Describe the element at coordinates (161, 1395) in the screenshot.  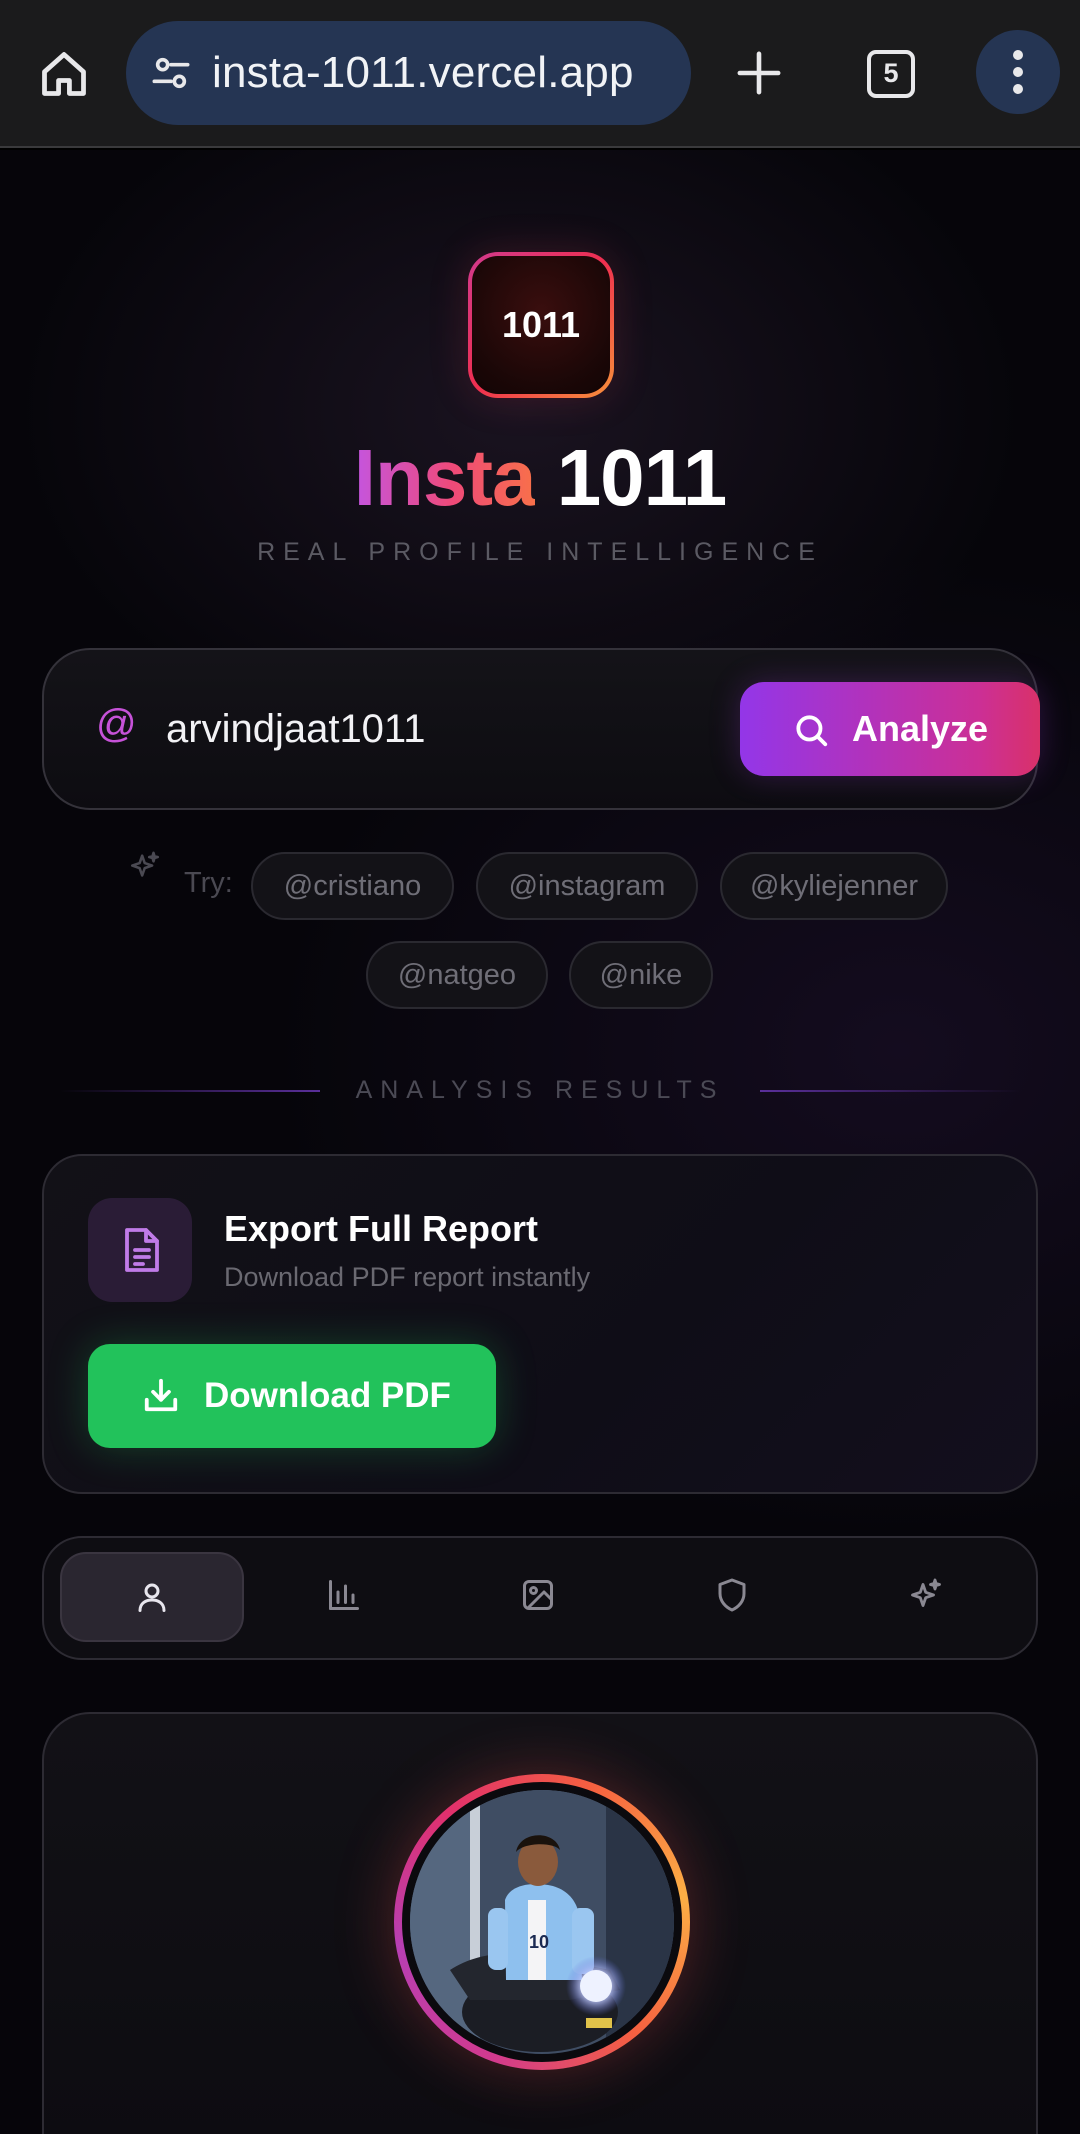
I see `download-icon` at that location.